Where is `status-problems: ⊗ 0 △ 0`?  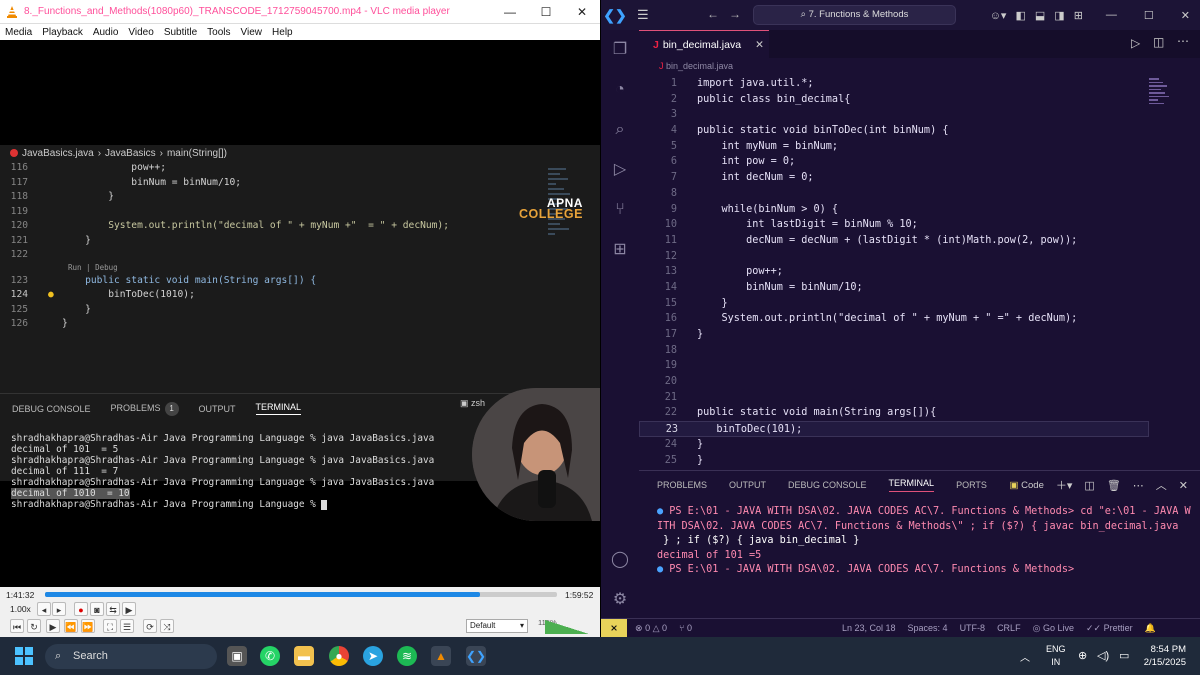
status-problems: ⊗ 0 △ 0 is located at coordinates (651, 628).